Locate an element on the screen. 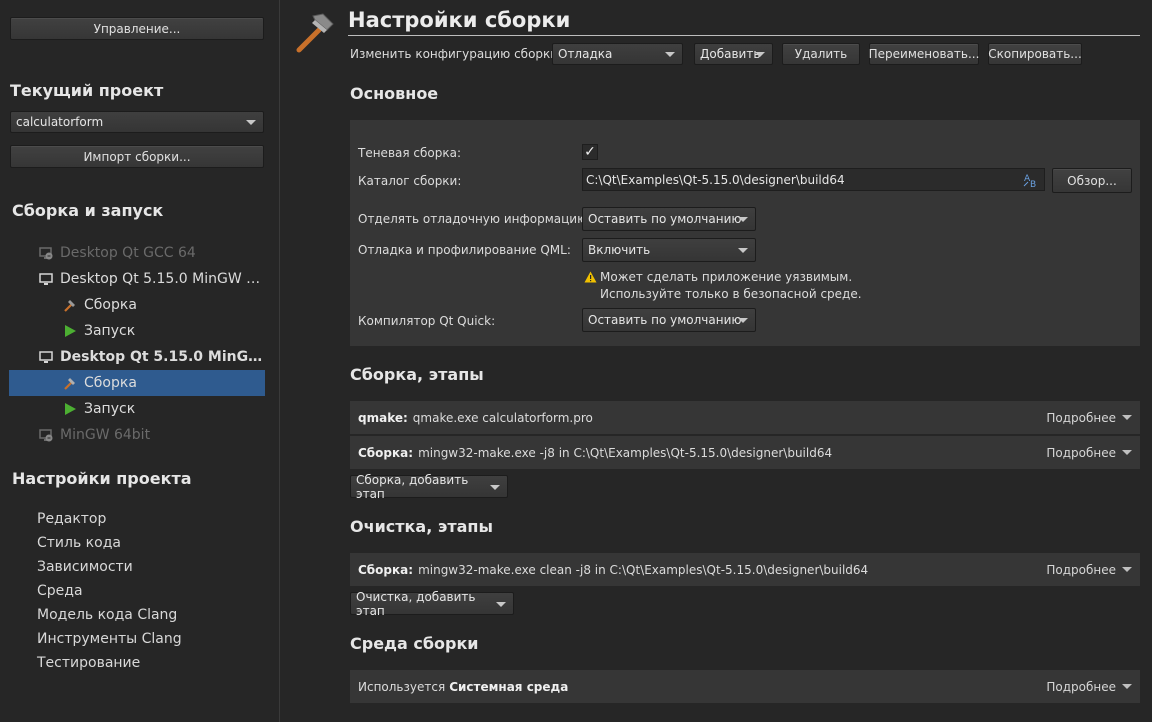 The width and height of the screenshot is (1152, 722). project-settings-testing: Тестирование is located at coordinates (88, 663).